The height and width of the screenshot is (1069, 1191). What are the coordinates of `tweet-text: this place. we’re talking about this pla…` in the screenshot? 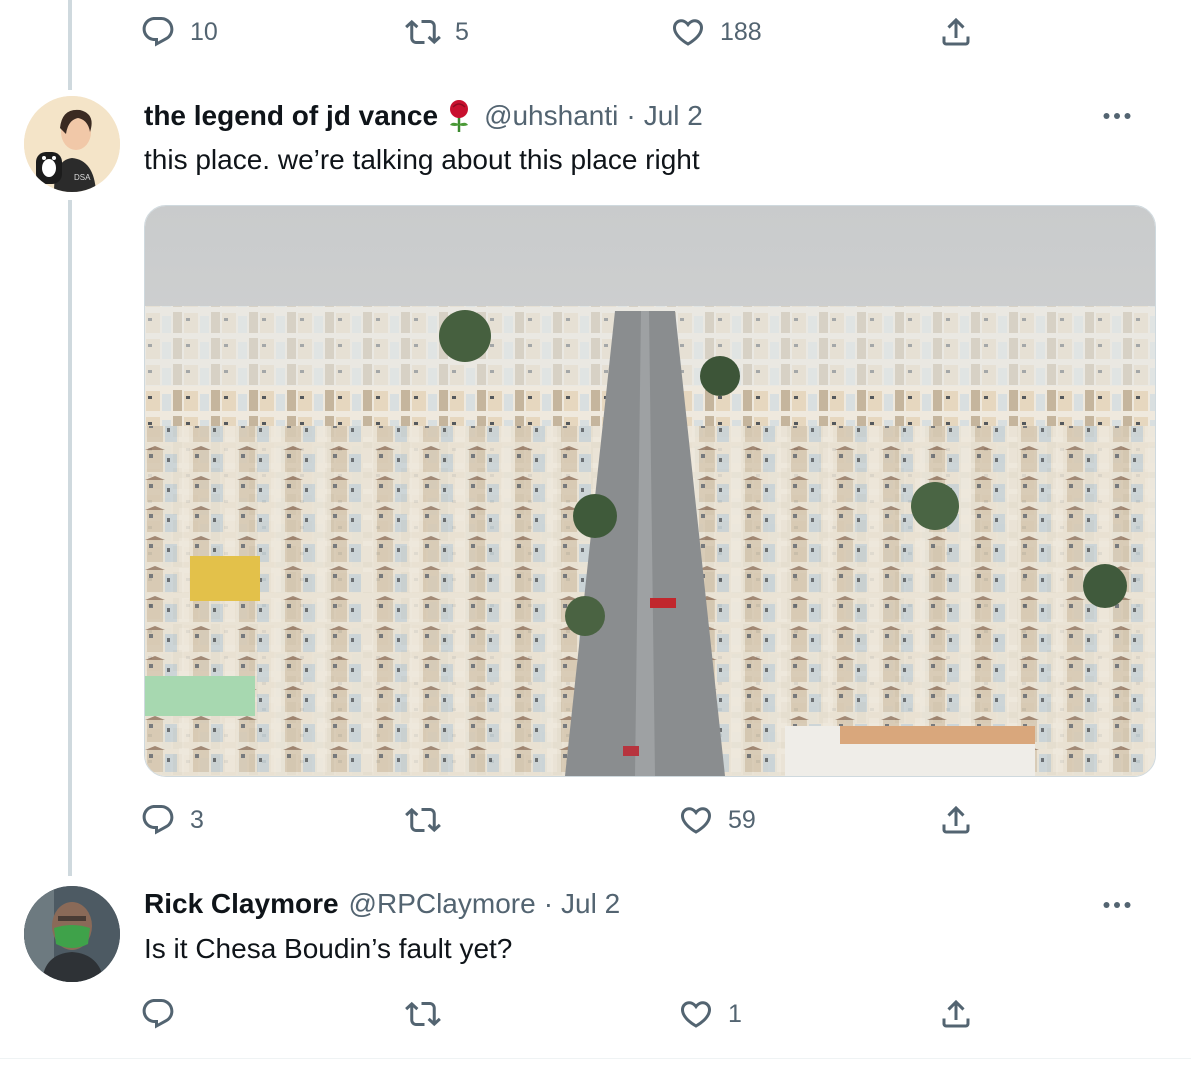 It's located at (422, 159).